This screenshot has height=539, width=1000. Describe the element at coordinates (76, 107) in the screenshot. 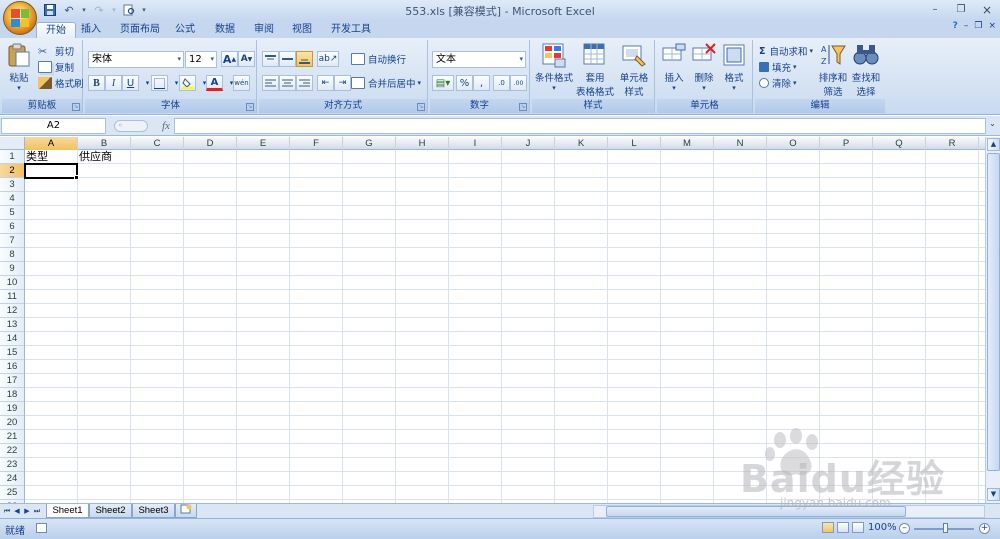

I see `clipboard-launcher-icon: ↘` at that location.